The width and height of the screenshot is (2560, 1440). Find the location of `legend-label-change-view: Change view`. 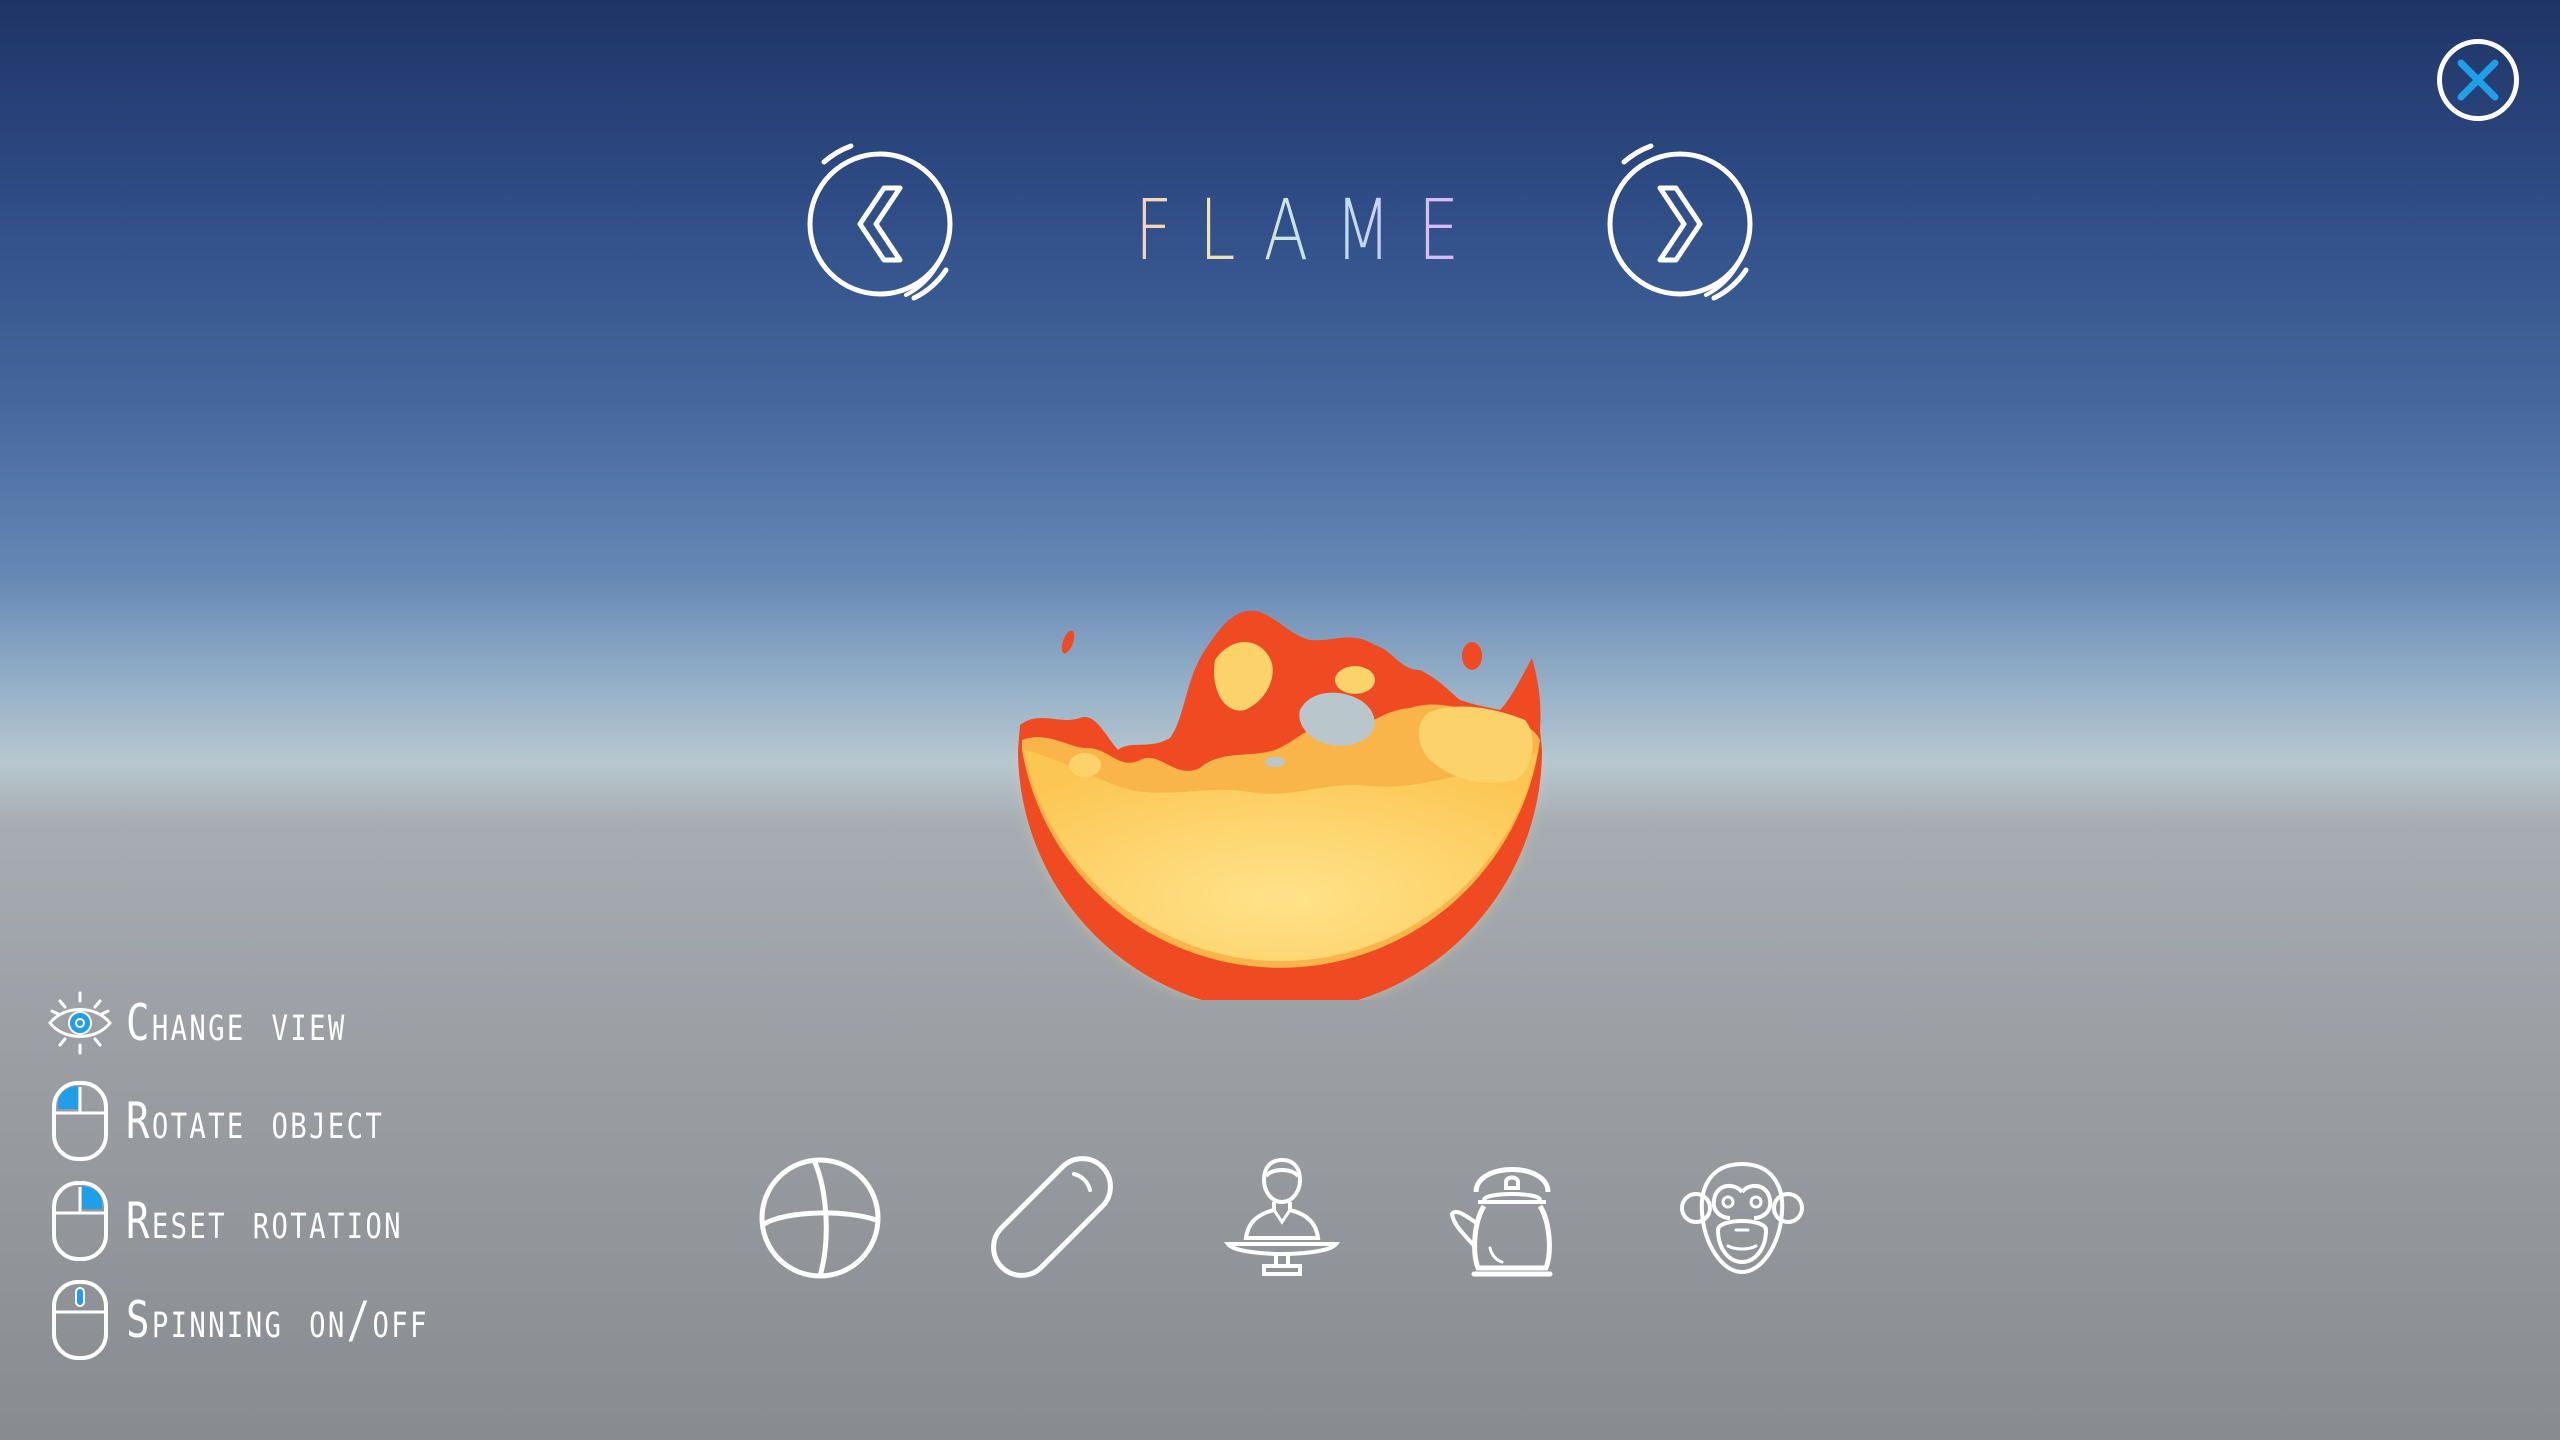

legend-label-change-view: Change view is located at coordinates (236, 1023).